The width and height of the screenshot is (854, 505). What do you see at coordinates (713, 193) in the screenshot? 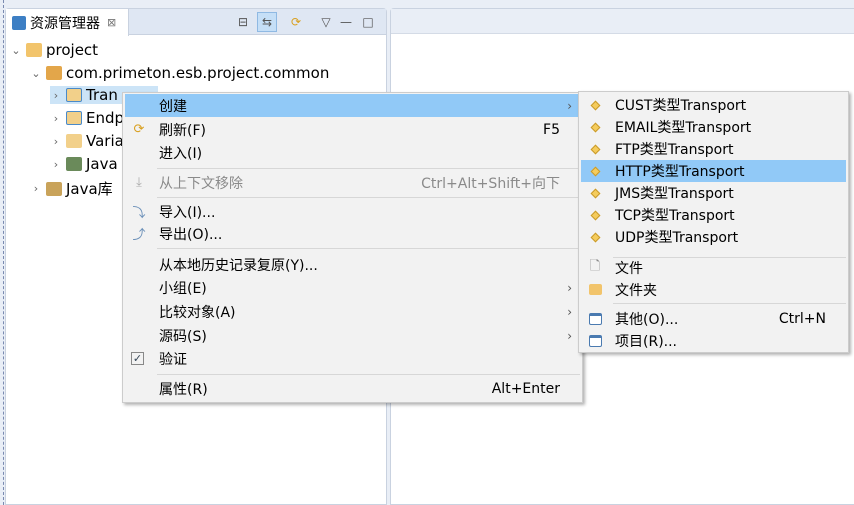
I see `submenu-transport-4: JMS类型Transport` at bounding box center [713, 193].